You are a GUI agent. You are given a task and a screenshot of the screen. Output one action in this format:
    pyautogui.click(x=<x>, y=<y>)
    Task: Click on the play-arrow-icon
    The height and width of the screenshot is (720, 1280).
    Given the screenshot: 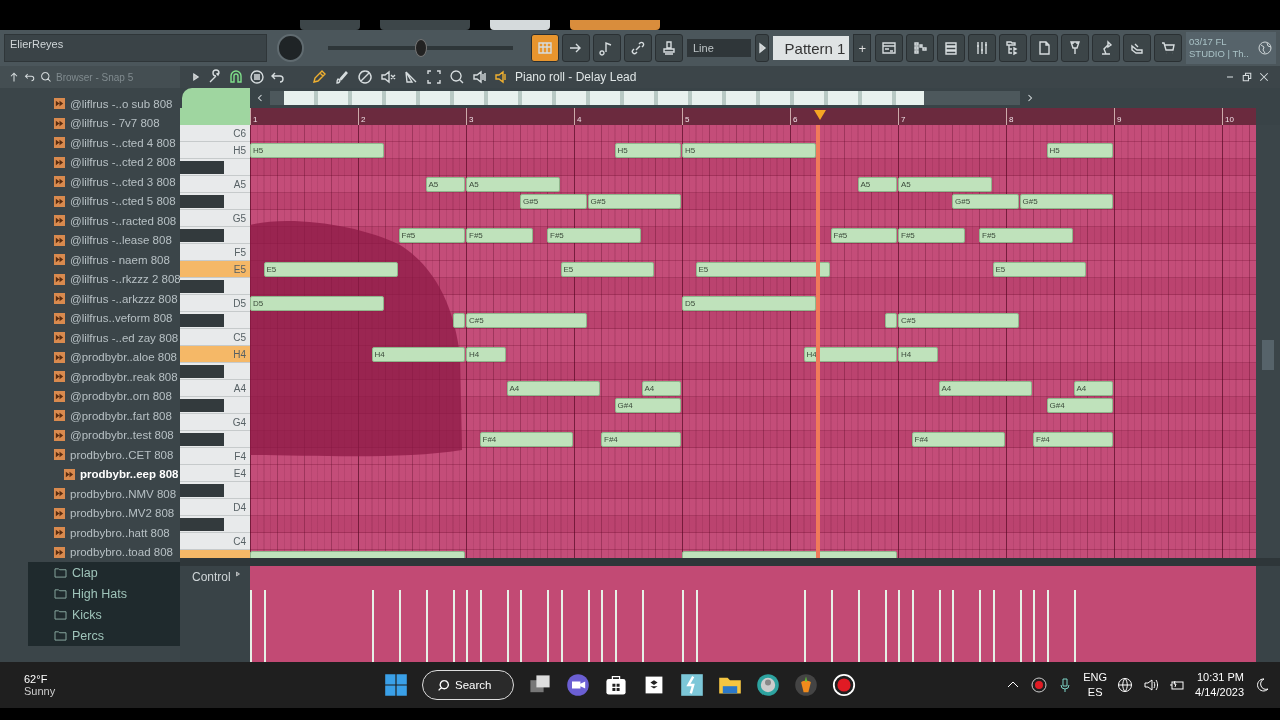 What is the action you would take?
    pyautogui.click(x=237, y=574)
    